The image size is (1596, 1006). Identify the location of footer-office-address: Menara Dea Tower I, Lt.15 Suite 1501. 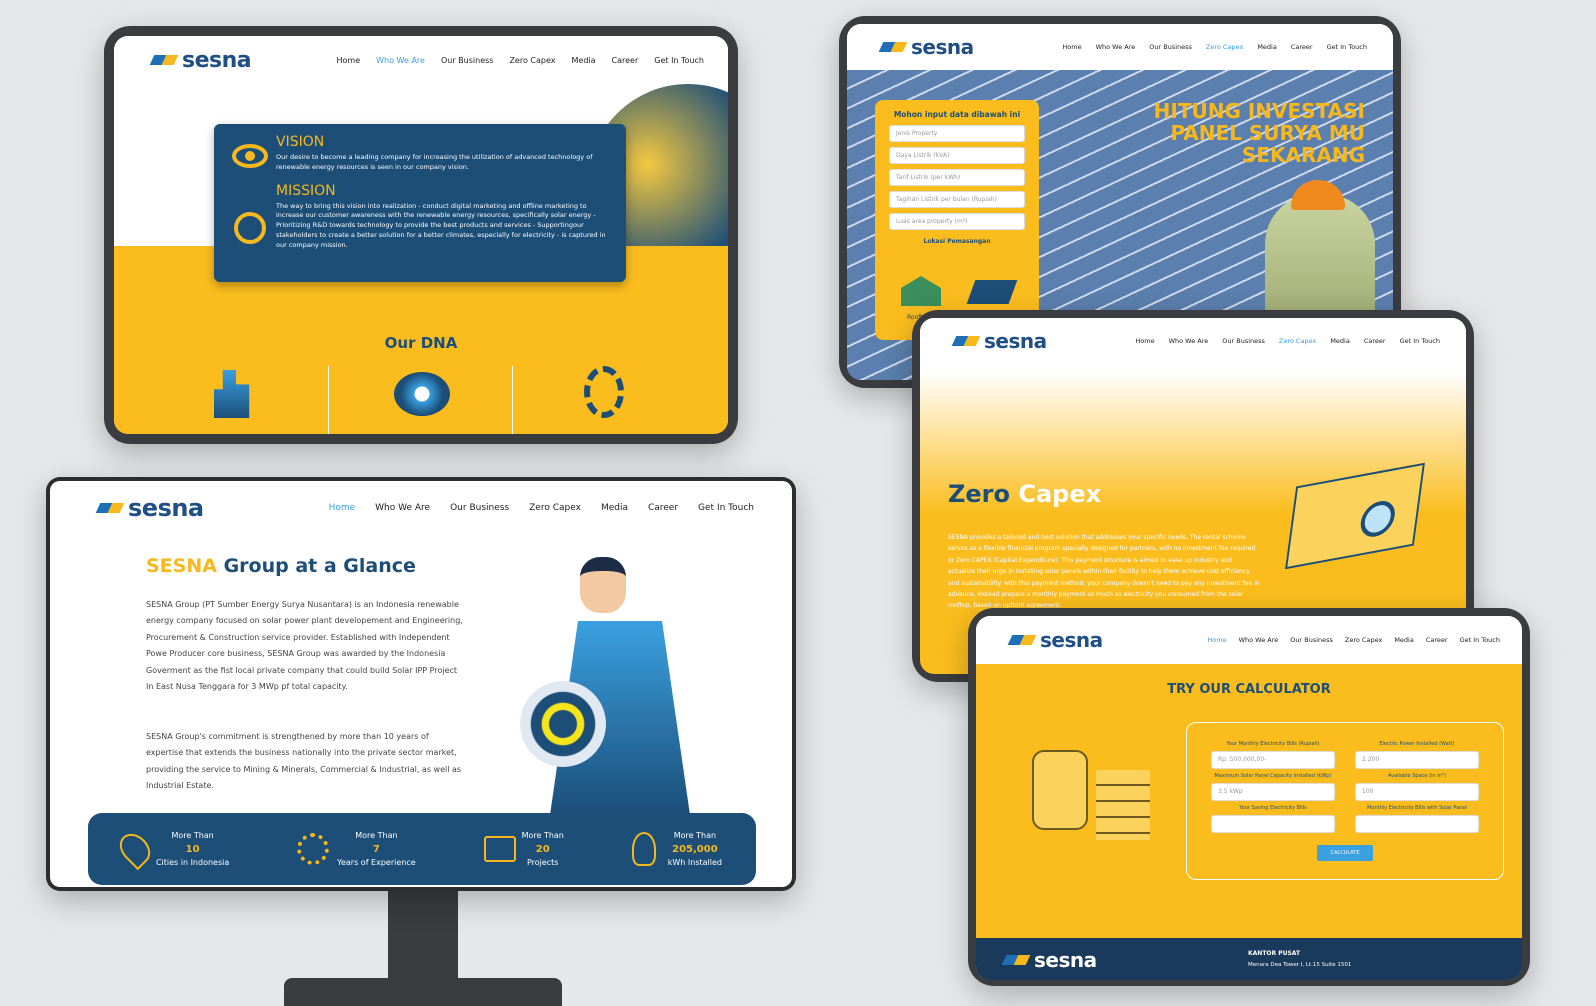
(1300, 965).